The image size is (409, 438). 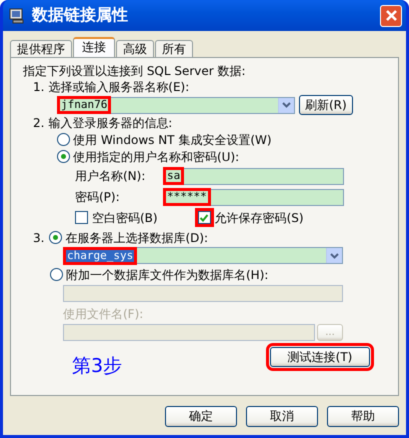 What do you see at coordinates (189, 332) in the screenshot?
I see `input-field` at bounding box center [189, 332].